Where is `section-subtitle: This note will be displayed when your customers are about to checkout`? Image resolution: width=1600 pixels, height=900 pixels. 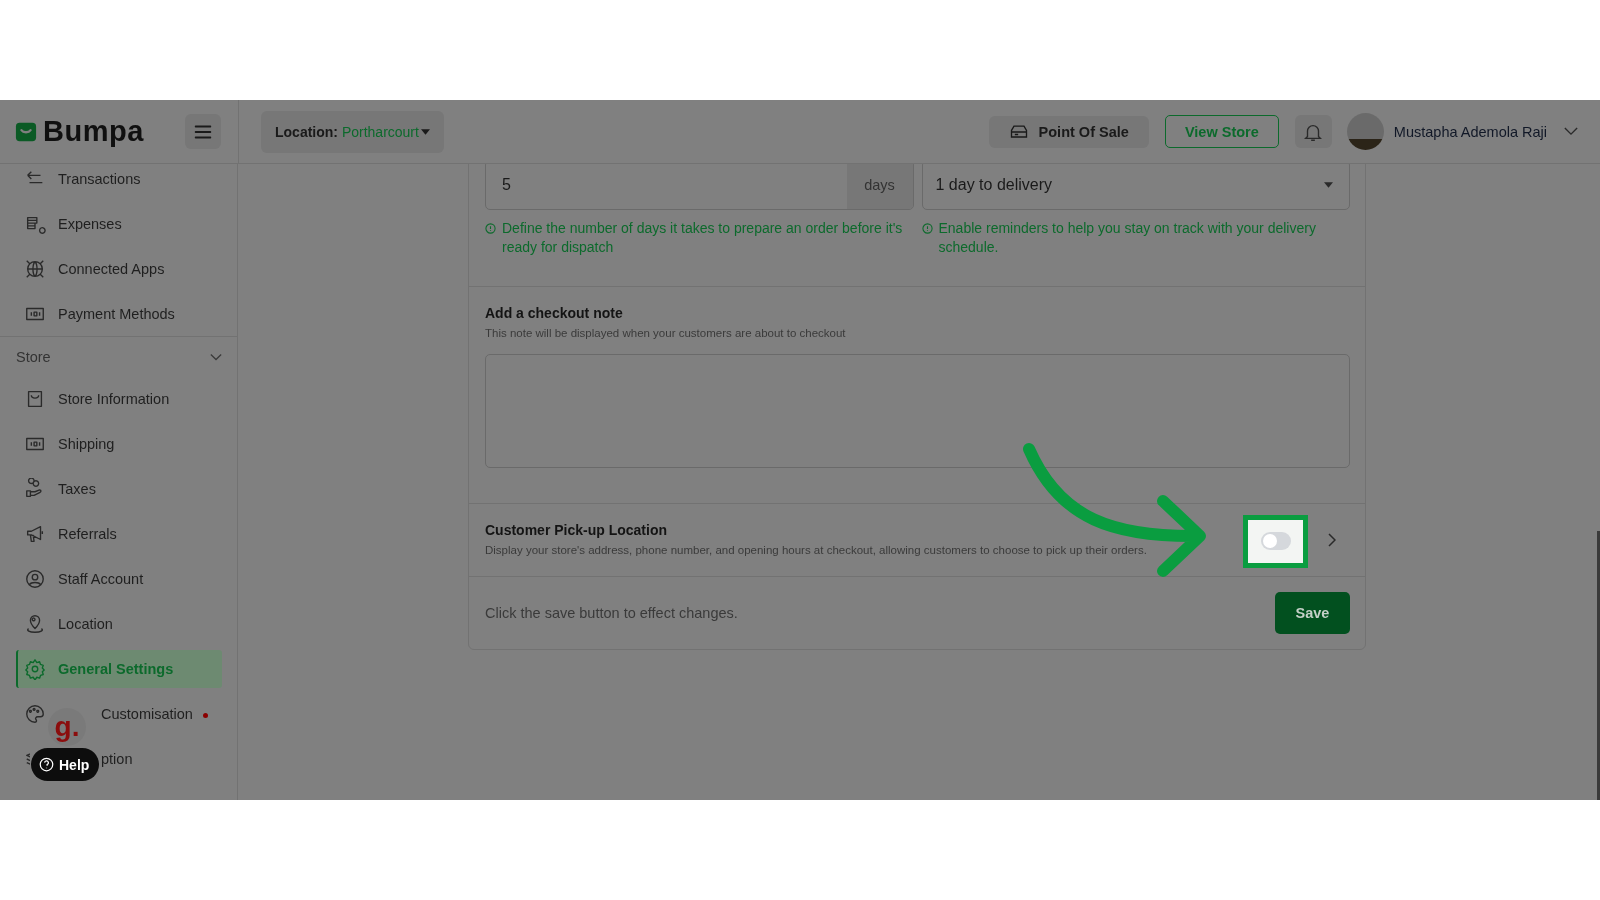 section-subtitle: This note will be displayed when your customers are about to checkout is located at coordinates (666, 333).